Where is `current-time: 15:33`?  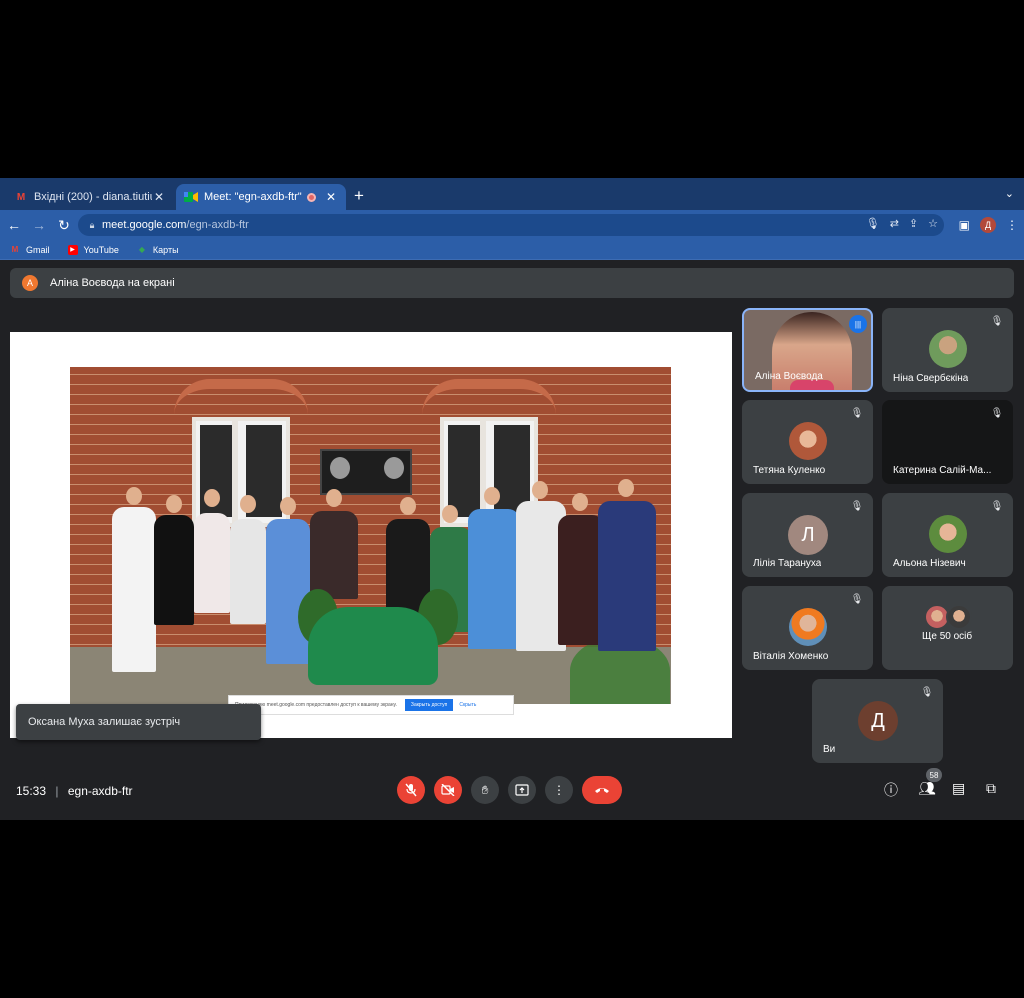 current-time: 15:33 is located at coordinates (31, 791).